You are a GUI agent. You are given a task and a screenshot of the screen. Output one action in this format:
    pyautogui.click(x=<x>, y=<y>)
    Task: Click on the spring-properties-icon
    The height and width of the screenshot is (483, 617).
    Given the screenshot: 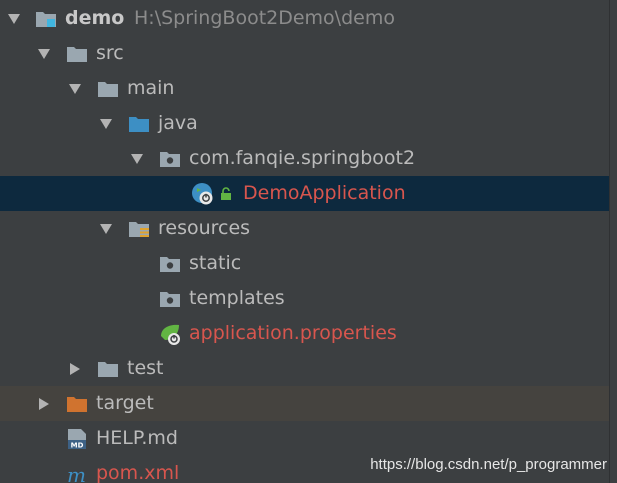 What is the action you would take?
    pyautogui.click(x=170, y=334)
    